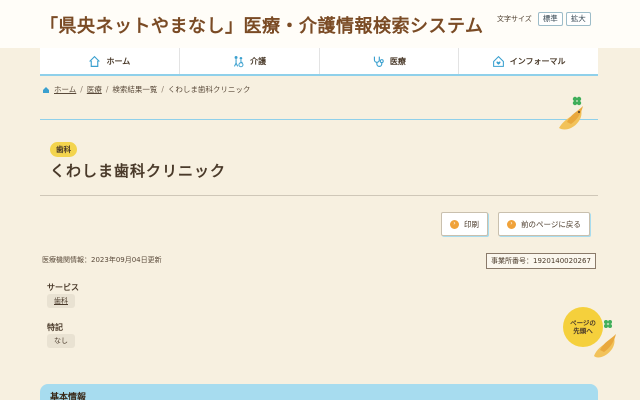 The height and width of the screenshot is (400, 640). What do you see at coordinates (261, 25) in the screenshot?
I see `site-title: 「県央ネットやまなし」医療・介護情報検索システム` at bounding box center [261, 25].